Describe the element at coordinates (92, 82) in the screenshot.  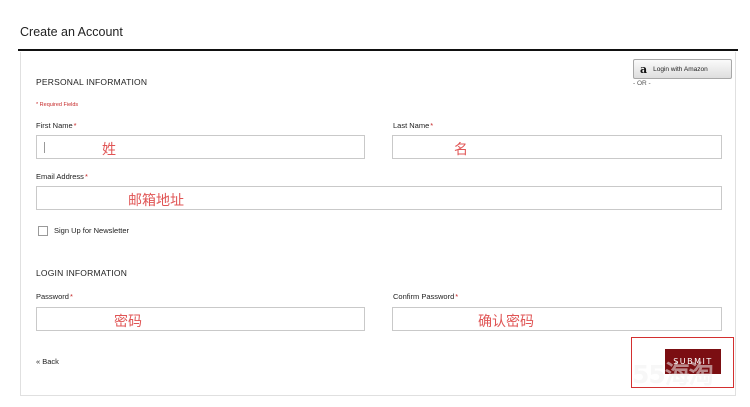
I see `personal-info-heading: PERSONAL INFORMATION` at that location.